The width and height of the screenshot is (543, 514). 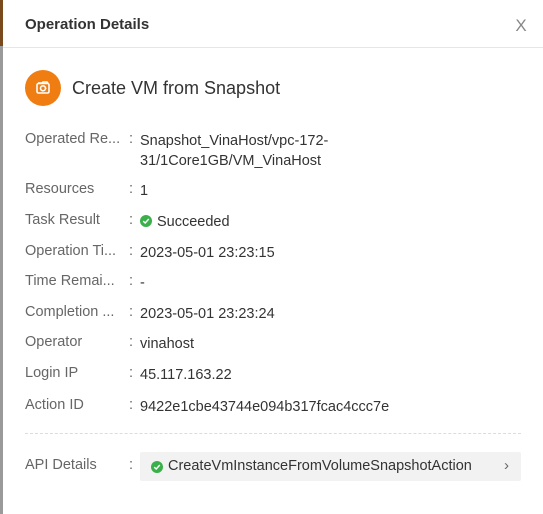 What do you see at coordinates (176, 88) in the screenshot?
I see `operation-title: Create VM from Snapshot` at bounding box center [176, 88].